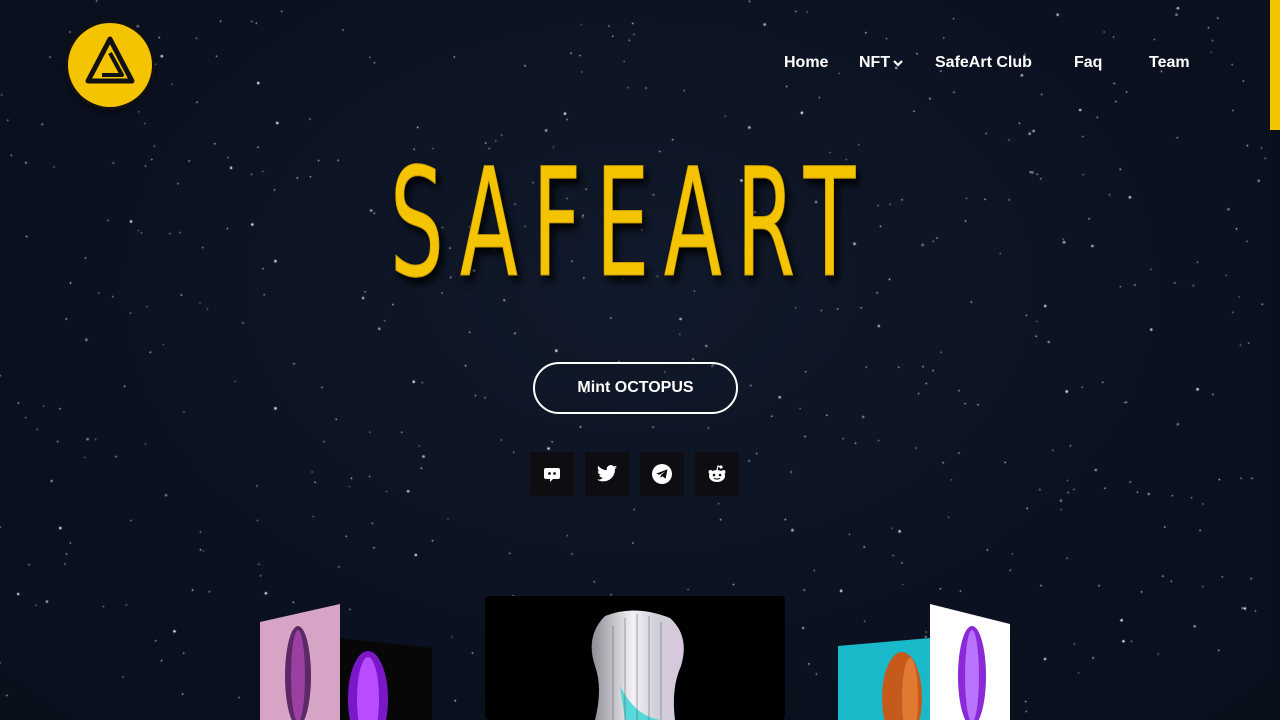 The image size is (1280, 720). I want to click on chevron-down-icon, so click(898, 63).